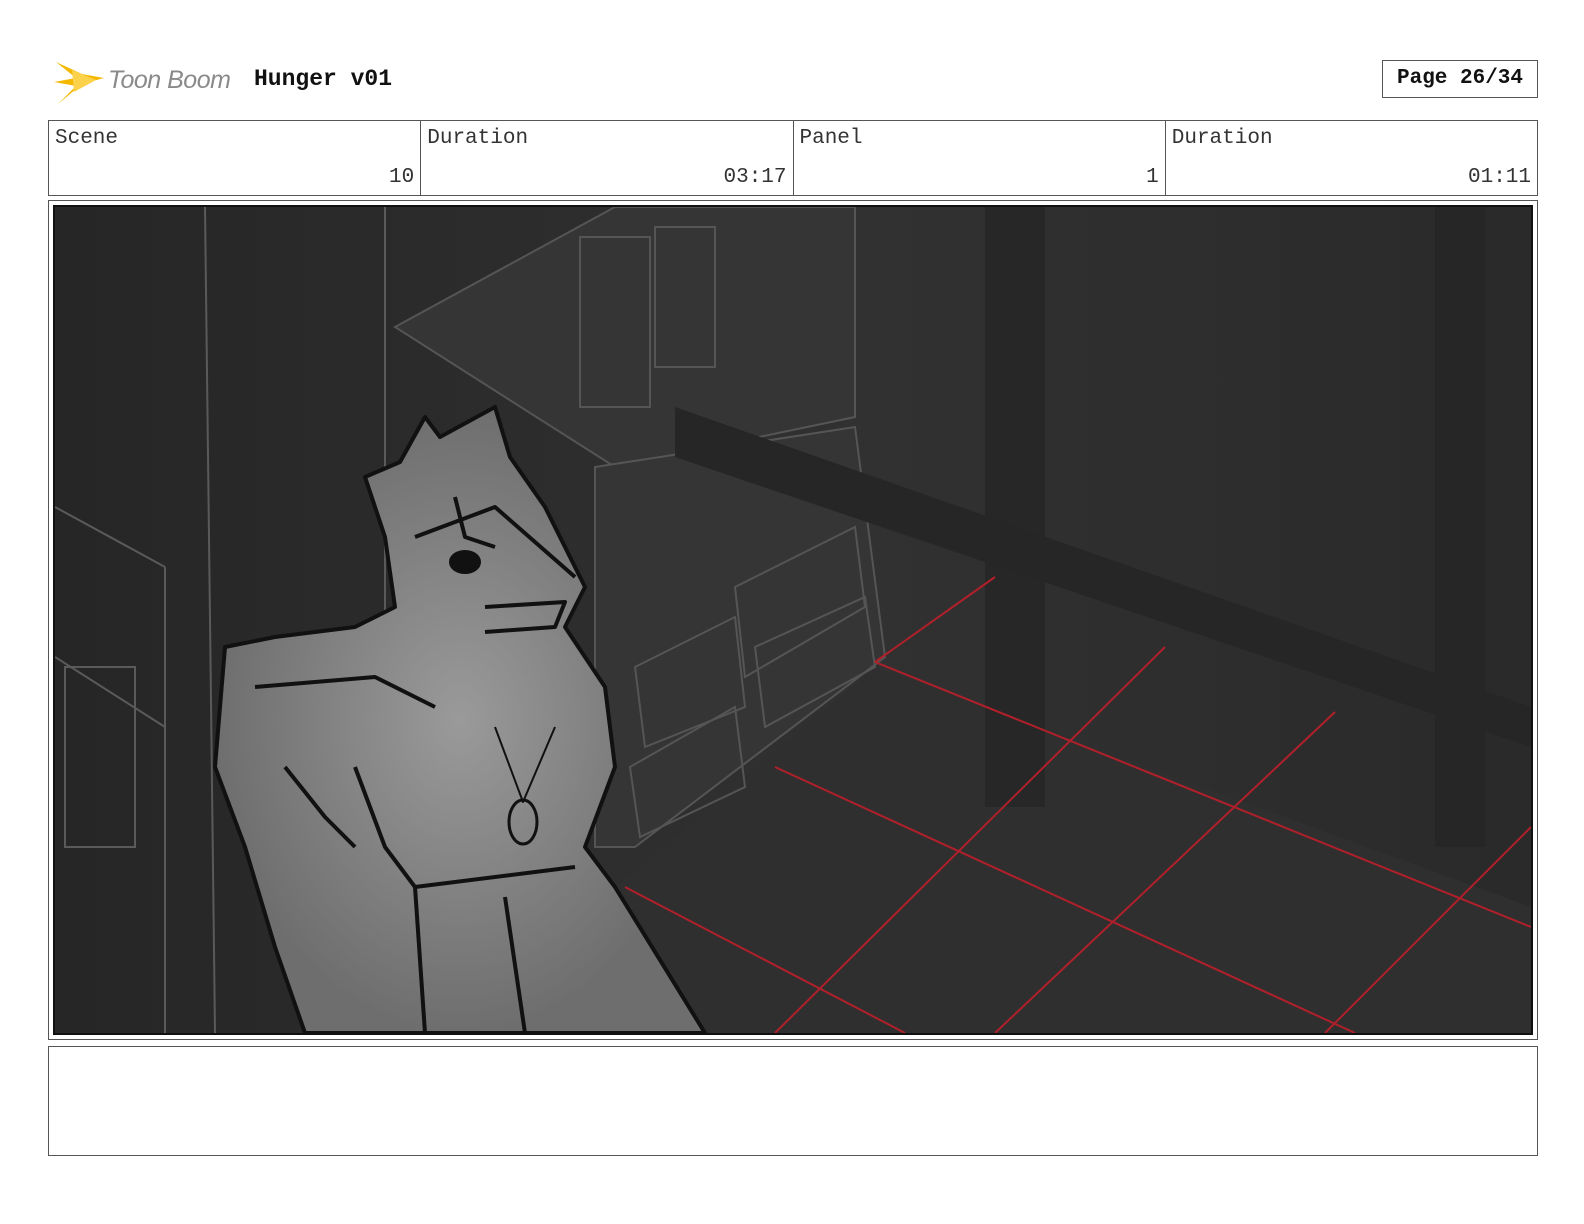 Image resolution: width=1584 pixels, height=1224 pixels. What do you see at coordinates (1351, 158) in the screenshot?
I see `panel-duration-cell: Duration 01:11` at bounding box center [1351, 158].